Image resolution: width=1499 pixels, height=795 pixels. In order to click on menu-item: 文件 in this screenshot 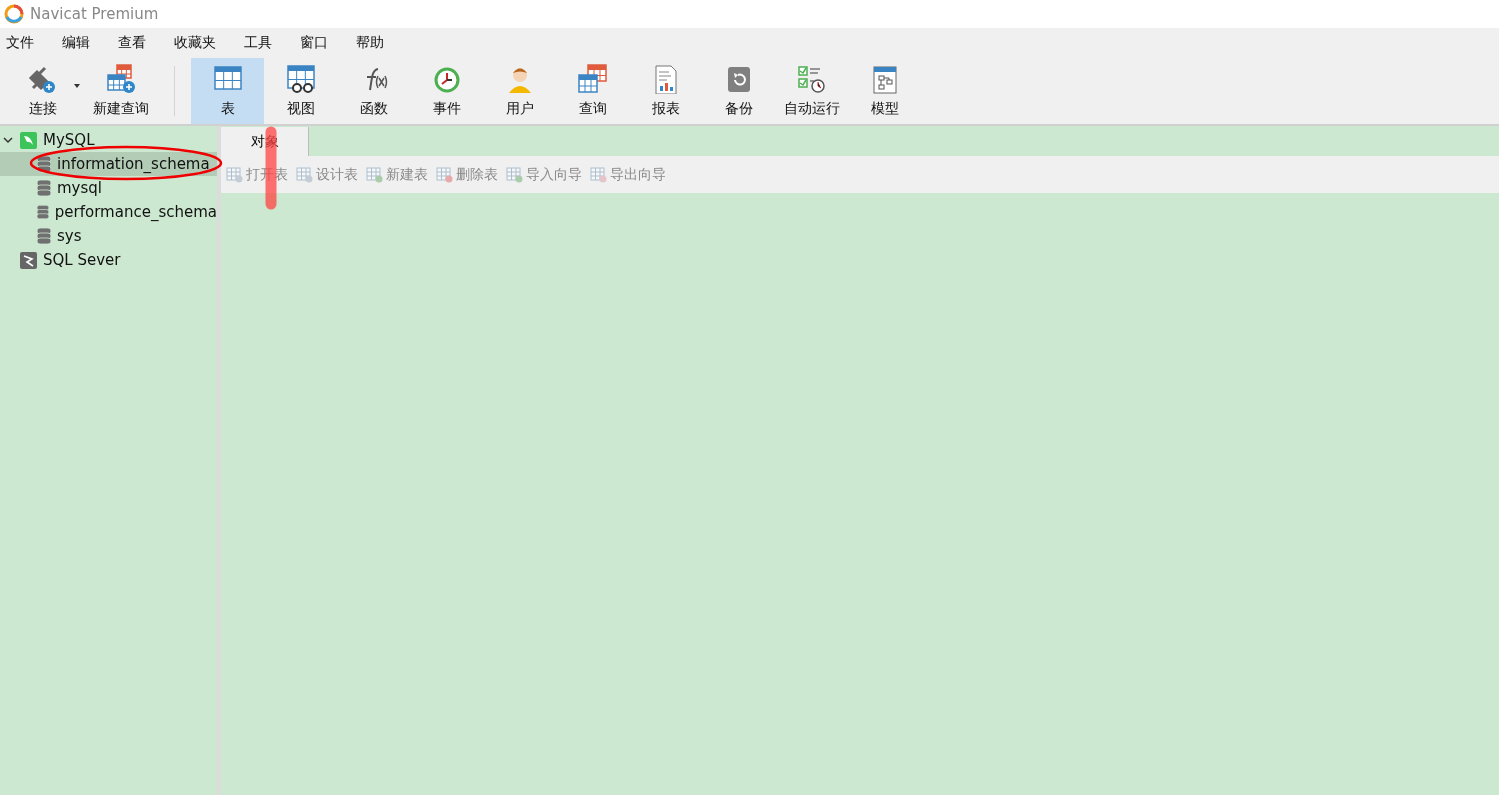, I will do `click(20, 43)`.